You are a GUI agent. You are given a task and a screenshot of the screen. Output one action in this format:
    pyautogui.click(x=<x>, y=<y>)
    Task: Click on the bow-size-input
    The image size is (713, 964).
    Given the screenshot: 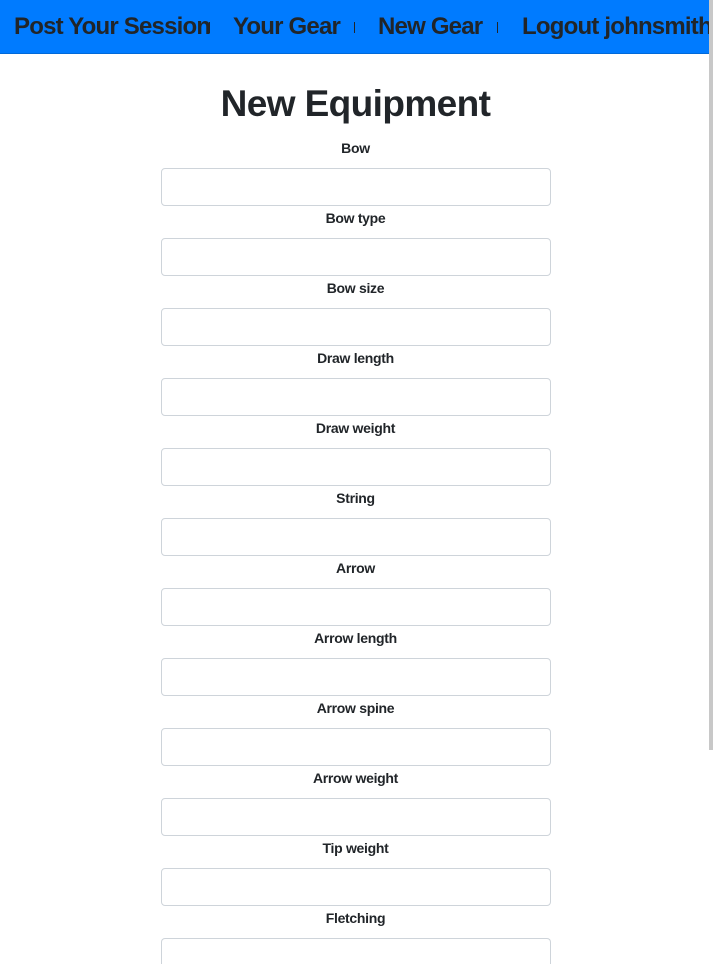 What is the action you would take?
    pyautogui.click(x=356, y=327)
    